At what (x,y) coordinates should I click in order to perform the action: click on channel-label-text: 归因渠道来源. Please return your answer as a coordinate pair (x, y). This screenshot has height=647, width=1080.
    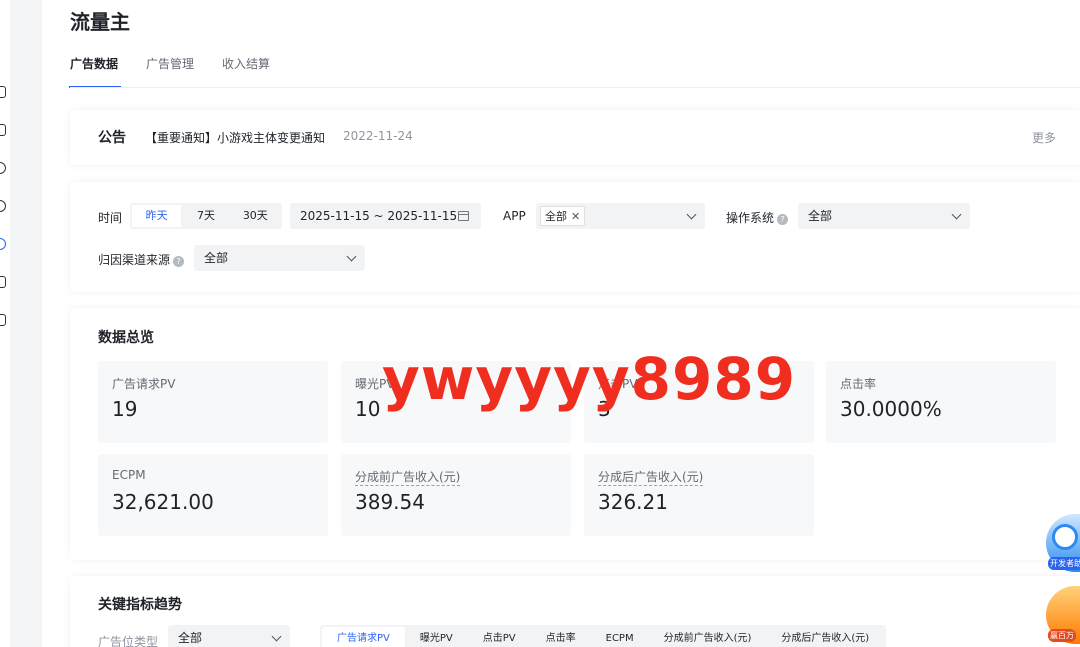
    Looking at the image, I should click on (134, 260).